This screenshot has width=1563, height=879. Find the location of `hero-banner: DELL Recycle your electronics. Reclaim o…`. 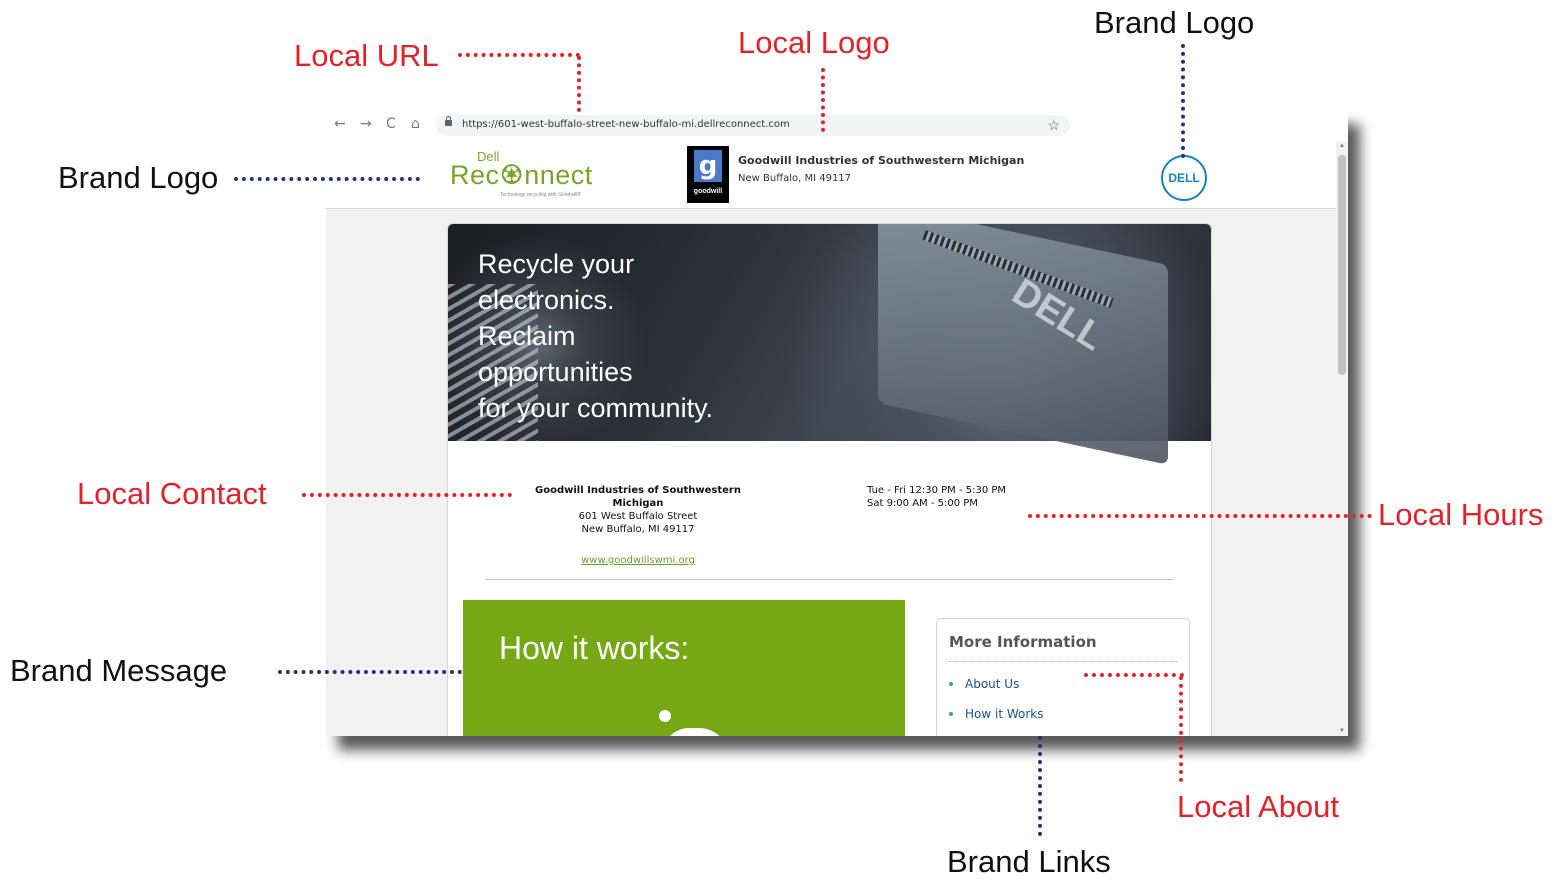

hero-banner: DELL Recycle your electronics. Reclaim o… is located at coordinates (829, 344).